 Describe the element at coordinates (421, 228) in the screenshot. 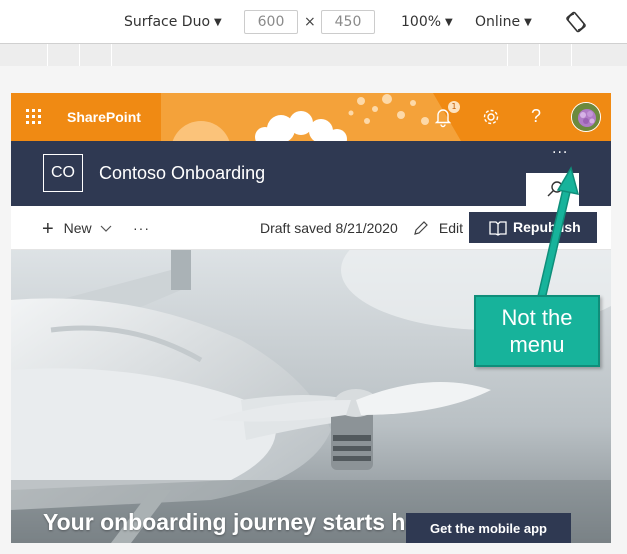

I see `pencil-icon` at that location.